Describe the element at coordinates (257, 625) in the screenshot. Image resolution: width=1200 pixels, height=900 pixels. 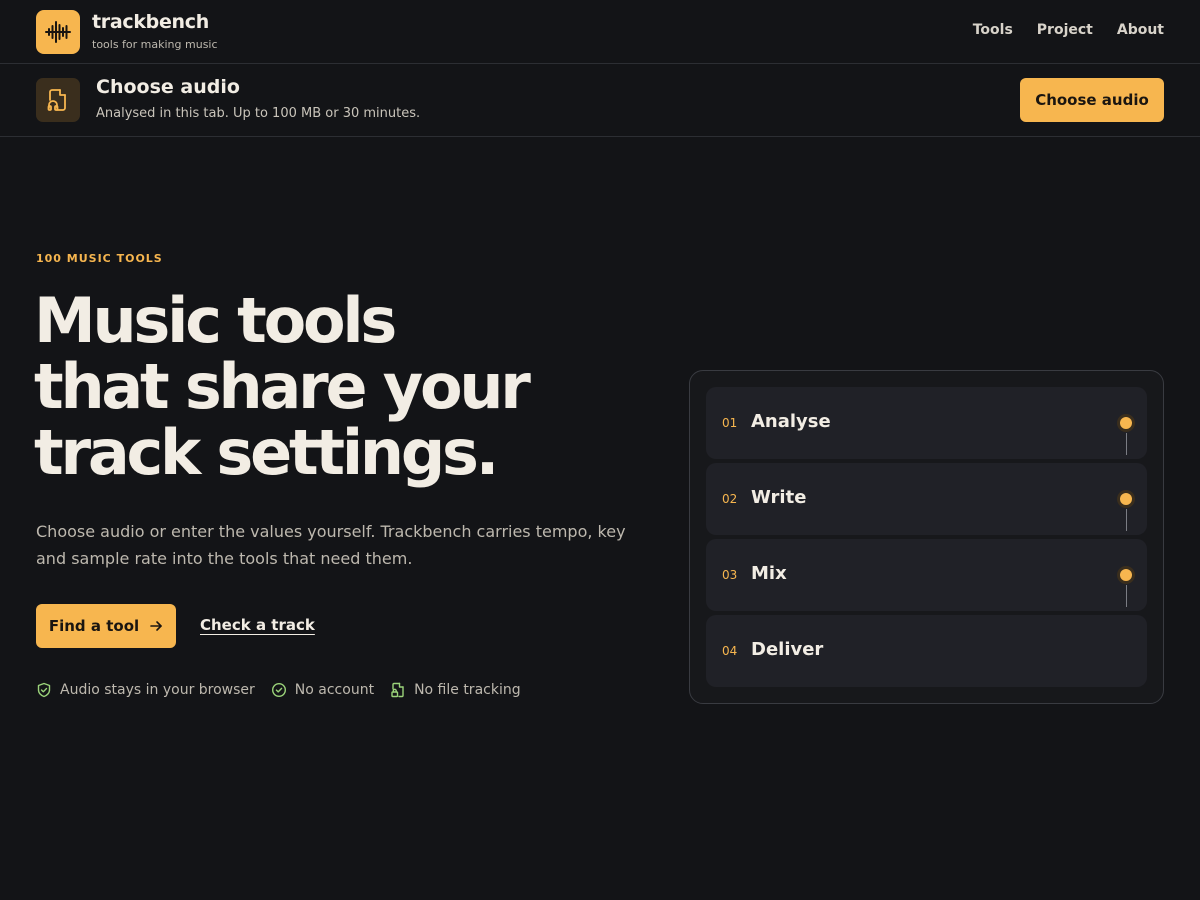
I see `check-a-track-link: Check a track` at that location.